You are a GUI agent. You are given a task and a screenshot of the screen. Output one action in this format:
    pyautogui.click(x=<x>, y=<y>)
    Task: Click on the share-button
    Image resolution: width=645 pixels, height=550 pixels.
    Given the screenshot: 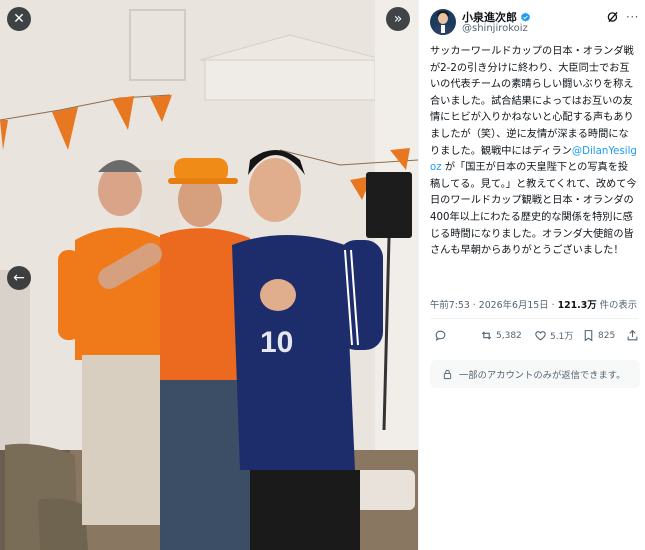 What is the action you would take?
    pyautogui.click(x=632, y=335)
    